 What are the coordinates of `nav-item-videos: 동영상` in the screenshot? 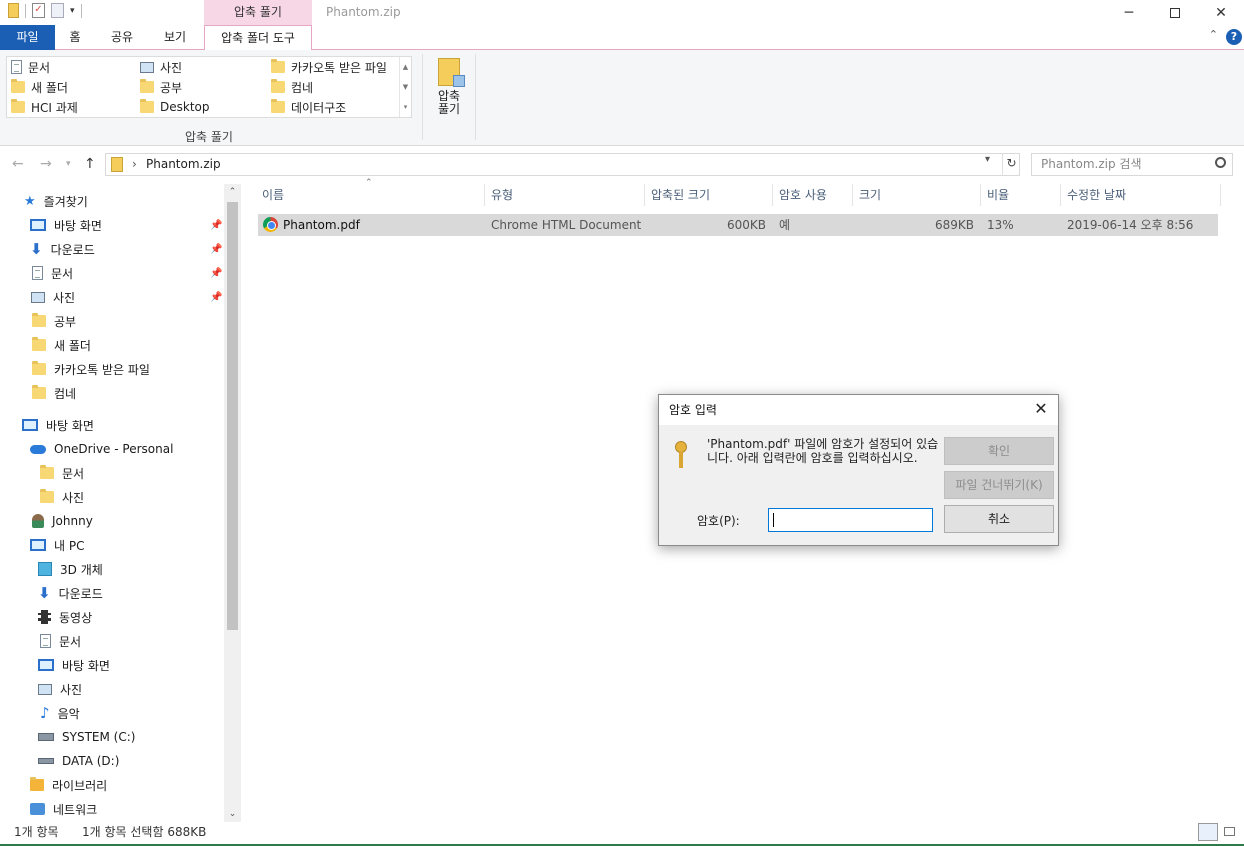 It's located at (65, 617).